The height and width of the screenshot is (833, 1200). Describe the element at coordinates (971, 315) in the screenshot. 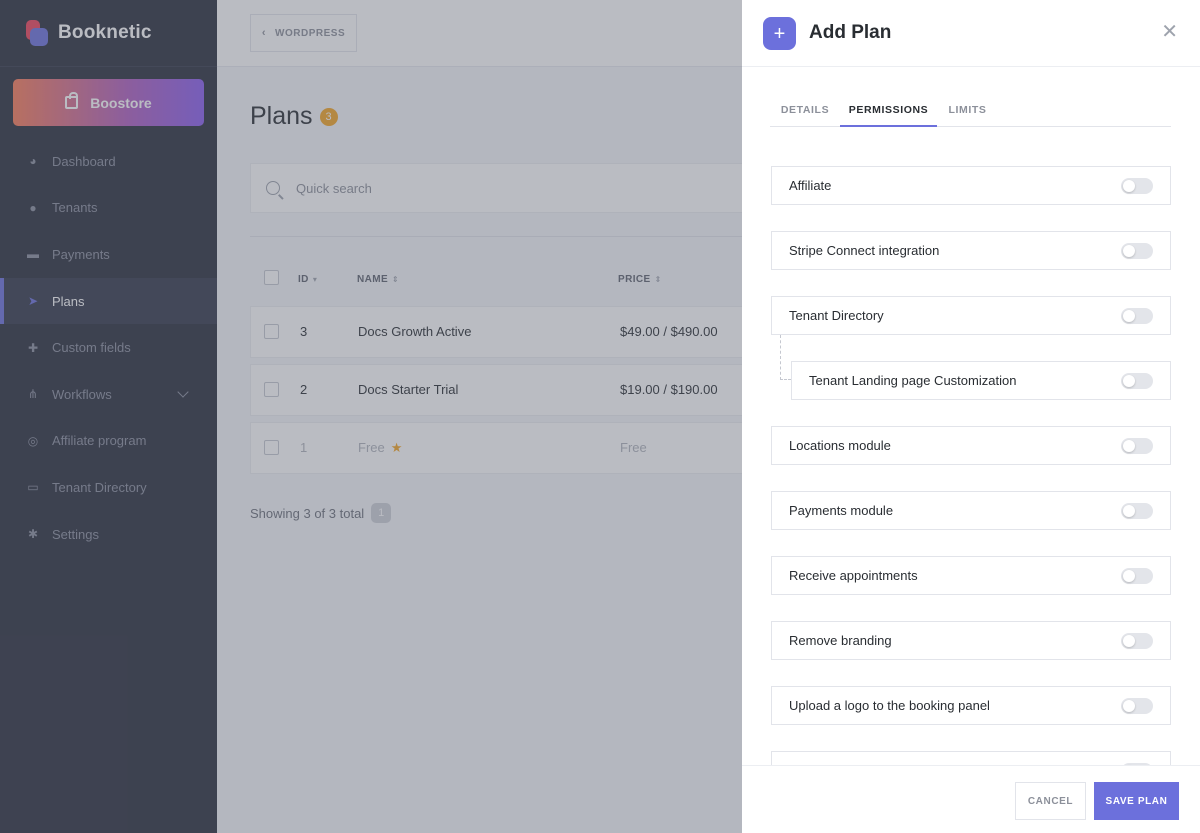

I see `permission-tenant-directory: Tenant Directory` at that location.